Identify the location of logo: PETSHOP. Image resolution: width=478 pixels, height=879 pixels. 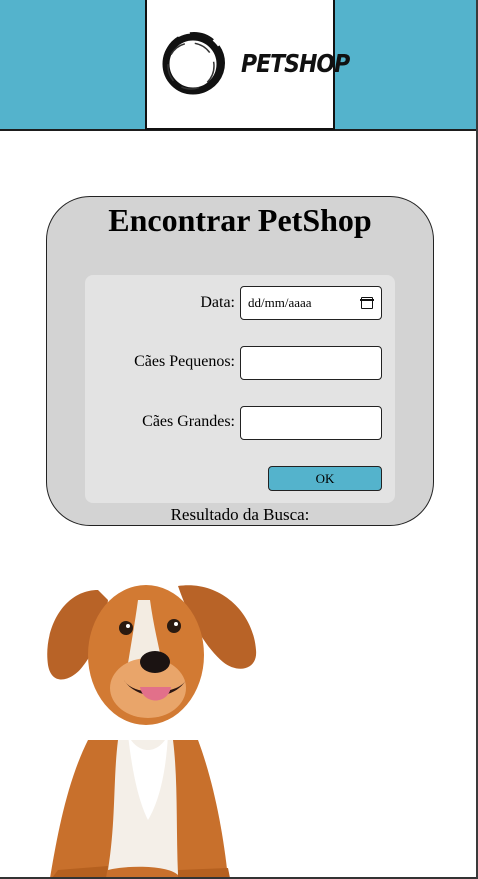
(247, 65).